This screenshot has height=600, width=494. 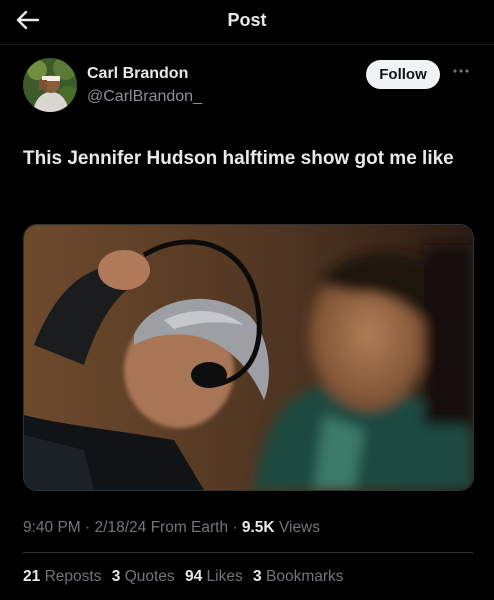 What do you see at coordinates (258, 527) in the screenshot?
I see `views-count: 9.5K` at bounding box center [258, 527].